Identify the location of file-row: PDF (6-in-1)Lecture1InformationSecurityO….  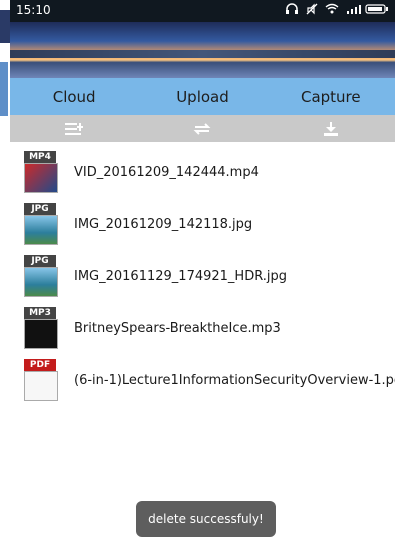
(207, 380).